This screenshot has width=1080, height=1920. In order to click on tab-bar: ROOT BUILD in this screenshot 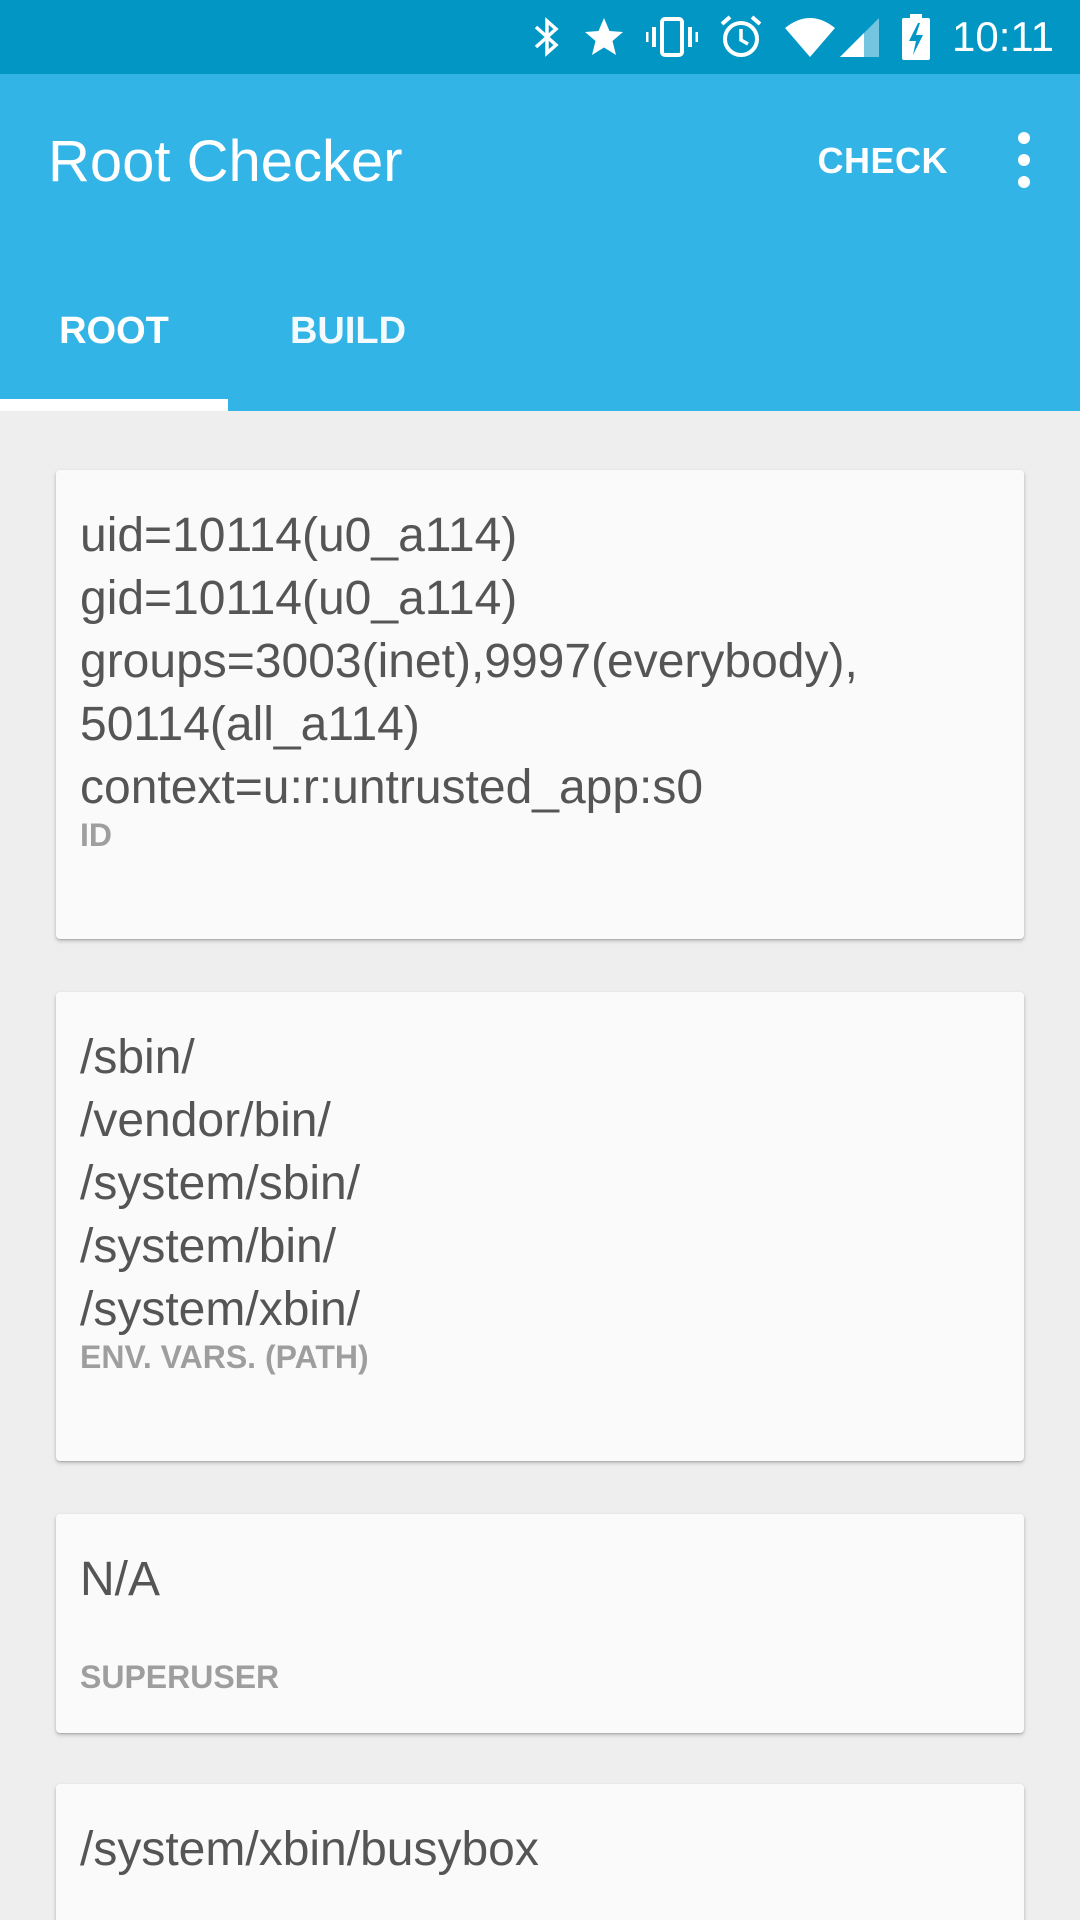, I will do `click(540, 331)`.